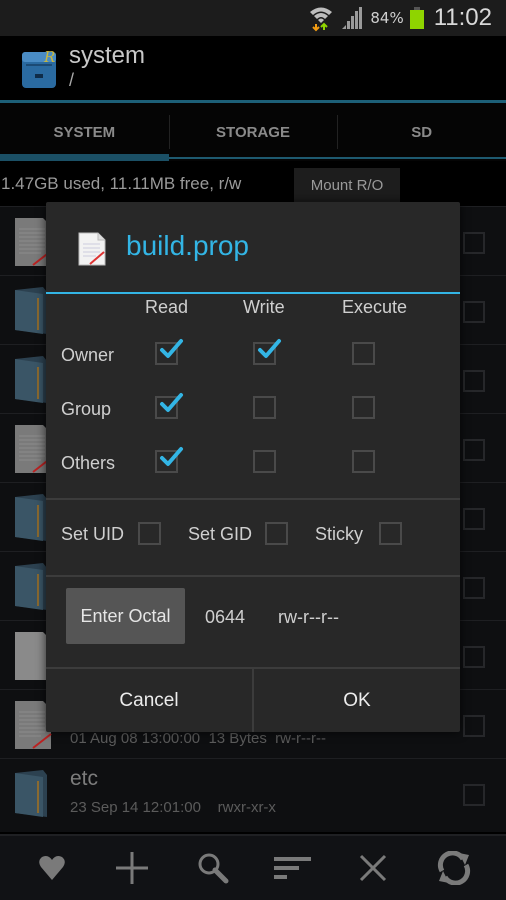 Image resolution: width=506 pixels, height=900 pixels. What do you see at coordinates (33, 794) in the screenshot?
I see `folder-icon` at bounding box center [33, 794].